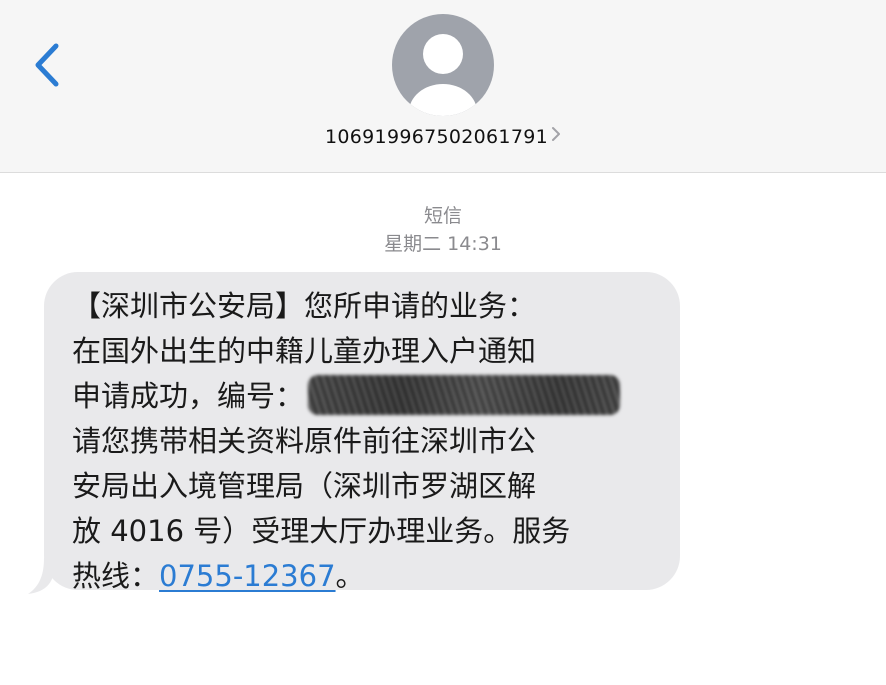 The image size is (886, 685). Describe the element at coordinates (350, 576) in the screenshot. I see `message-line-end: 。` at that location.